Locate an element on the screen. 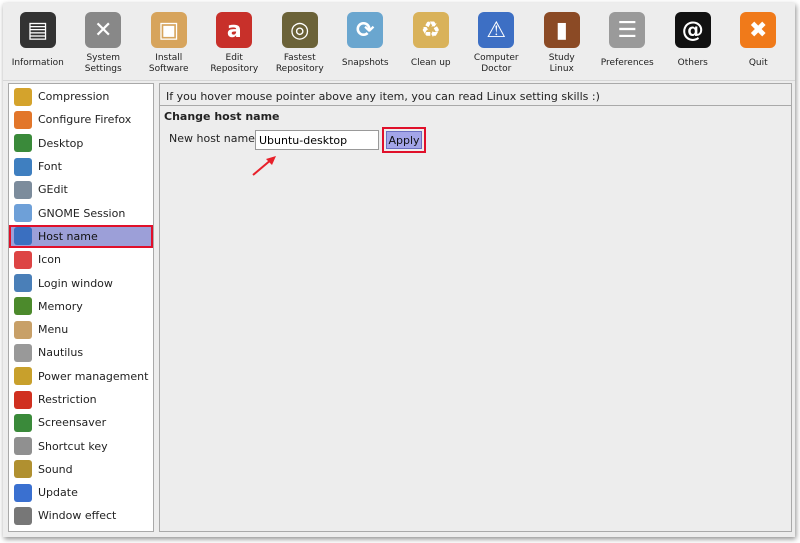  sidebar-item-desktop: Desktop is located at coordinates (81, 143).